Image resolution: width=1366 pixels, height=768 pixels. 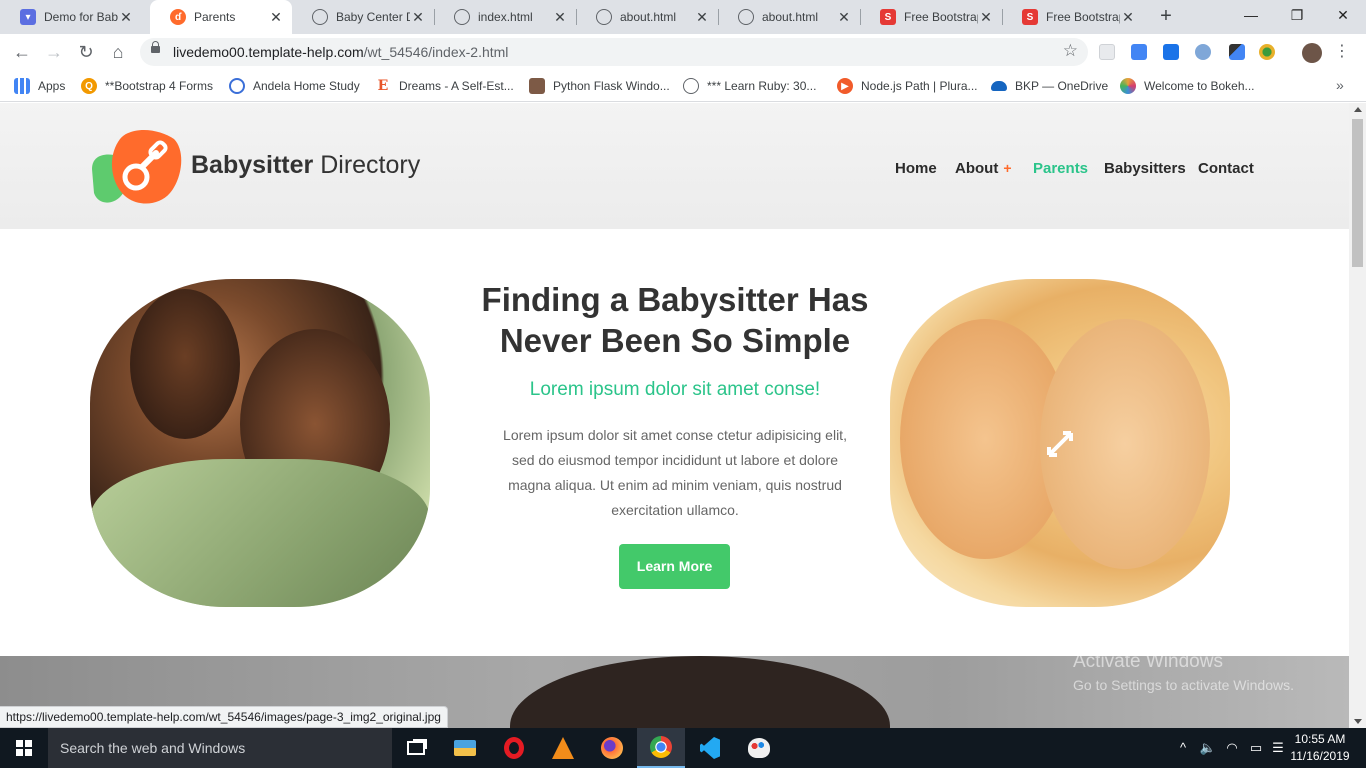 I want to click on paint-icon, so click(x=759, y=748).